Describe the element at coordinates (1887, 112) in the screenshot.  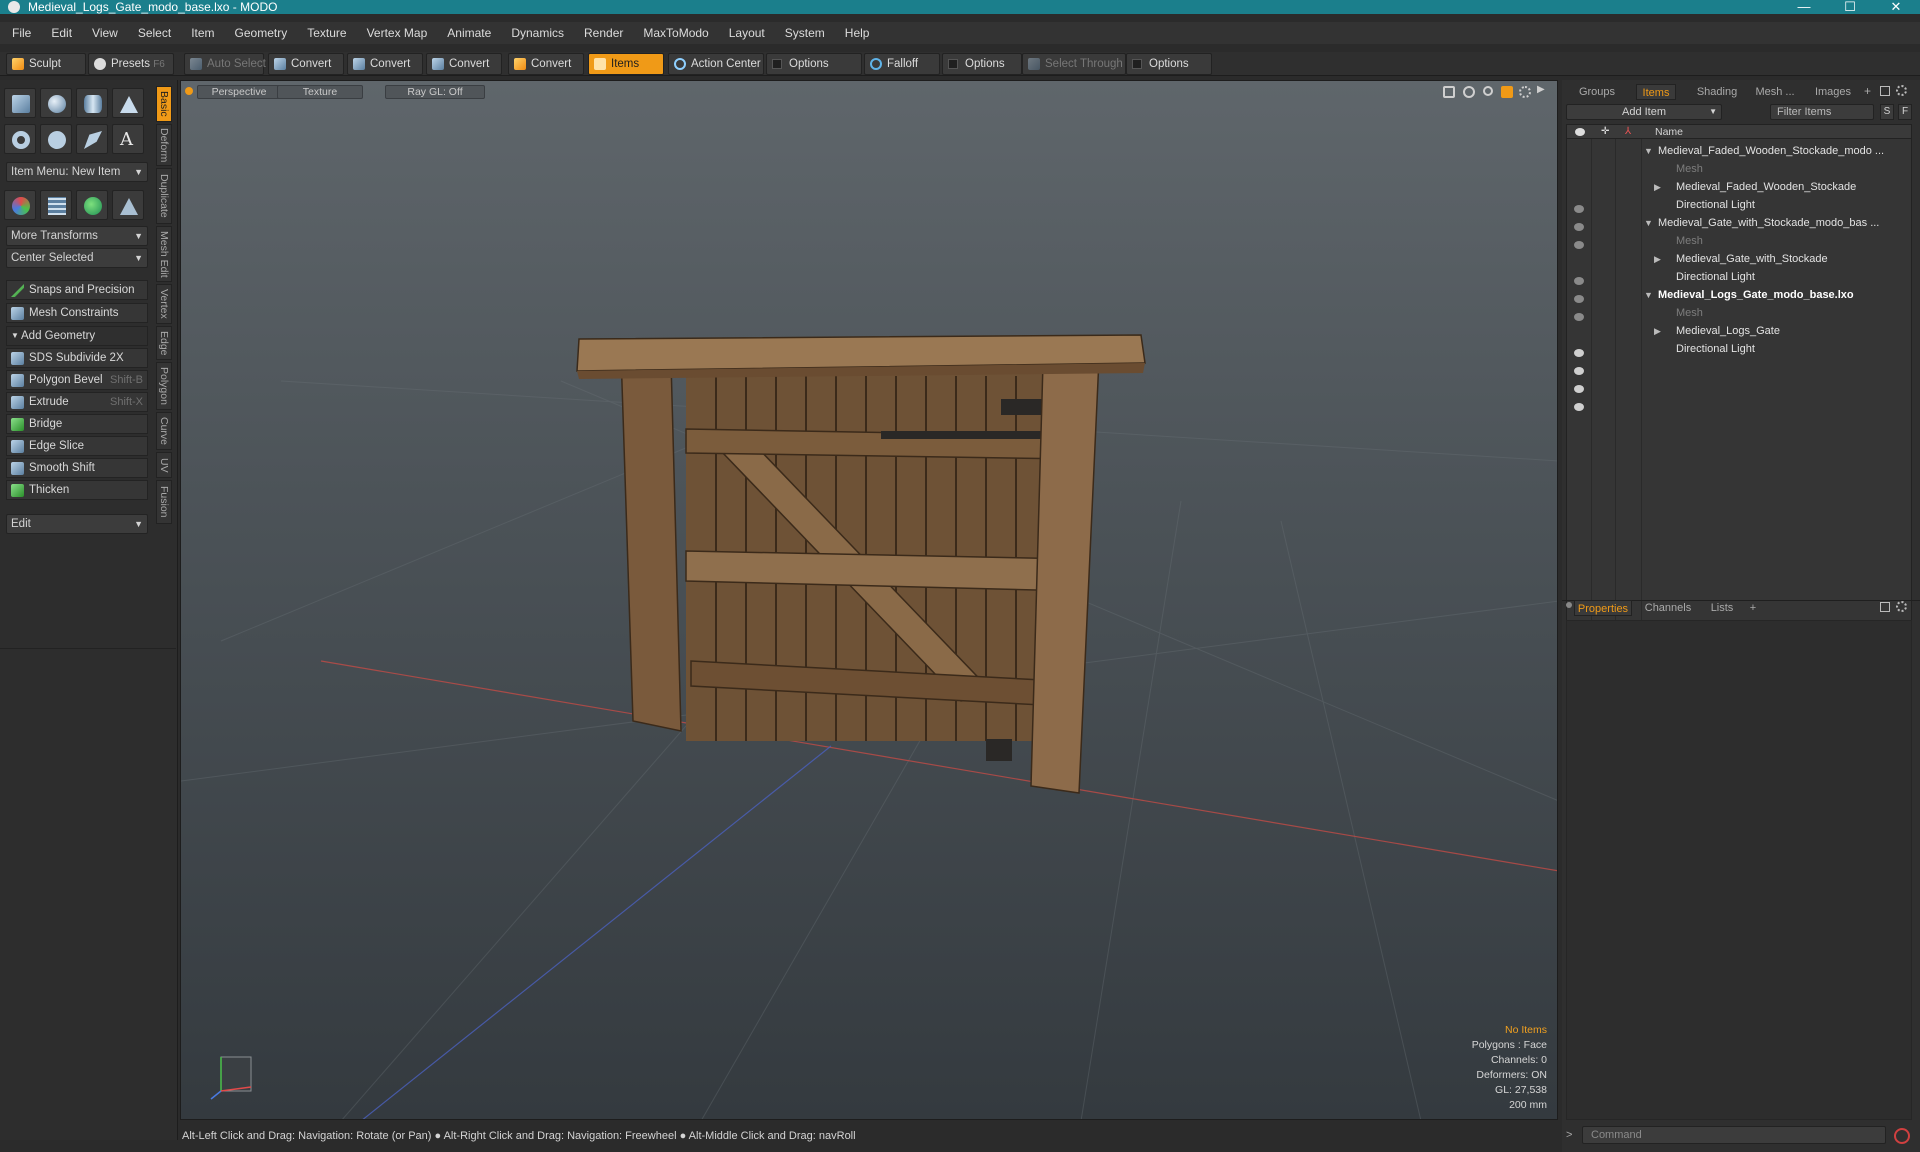
I see `s-button: S` at that location.